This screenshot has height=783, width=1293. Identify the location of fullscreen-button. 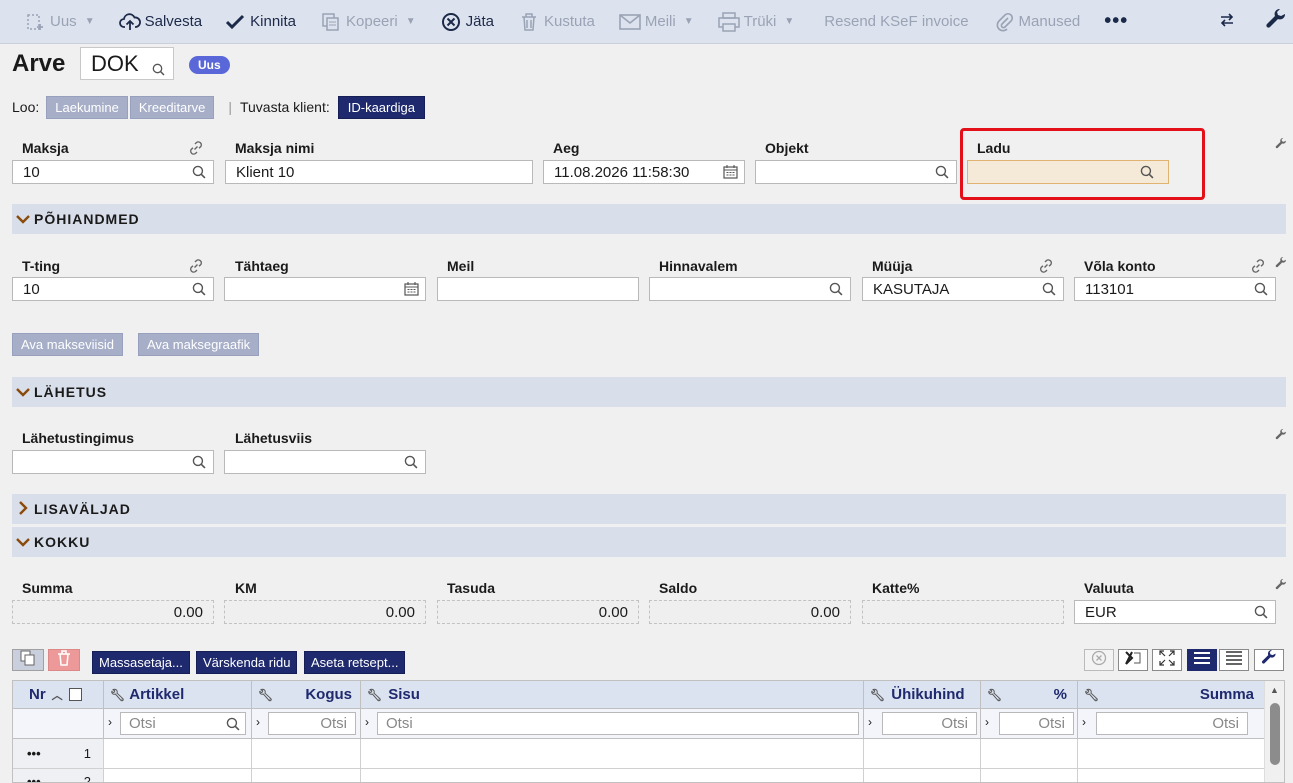
(1167, 660).